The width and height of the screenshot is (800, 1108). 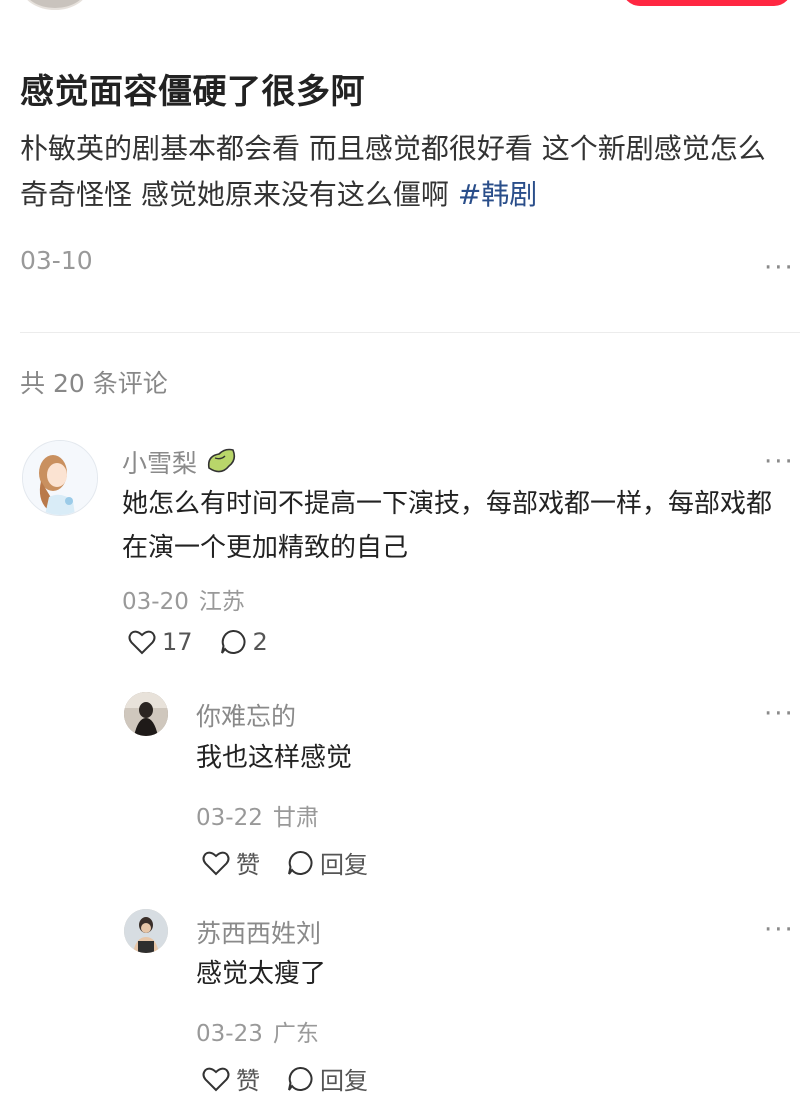 What do you see at coordinates (192, 92) in the screenshot?
I see `post-title: 感觉面容僵硬了很多阿` at bounding box center [192, 92].